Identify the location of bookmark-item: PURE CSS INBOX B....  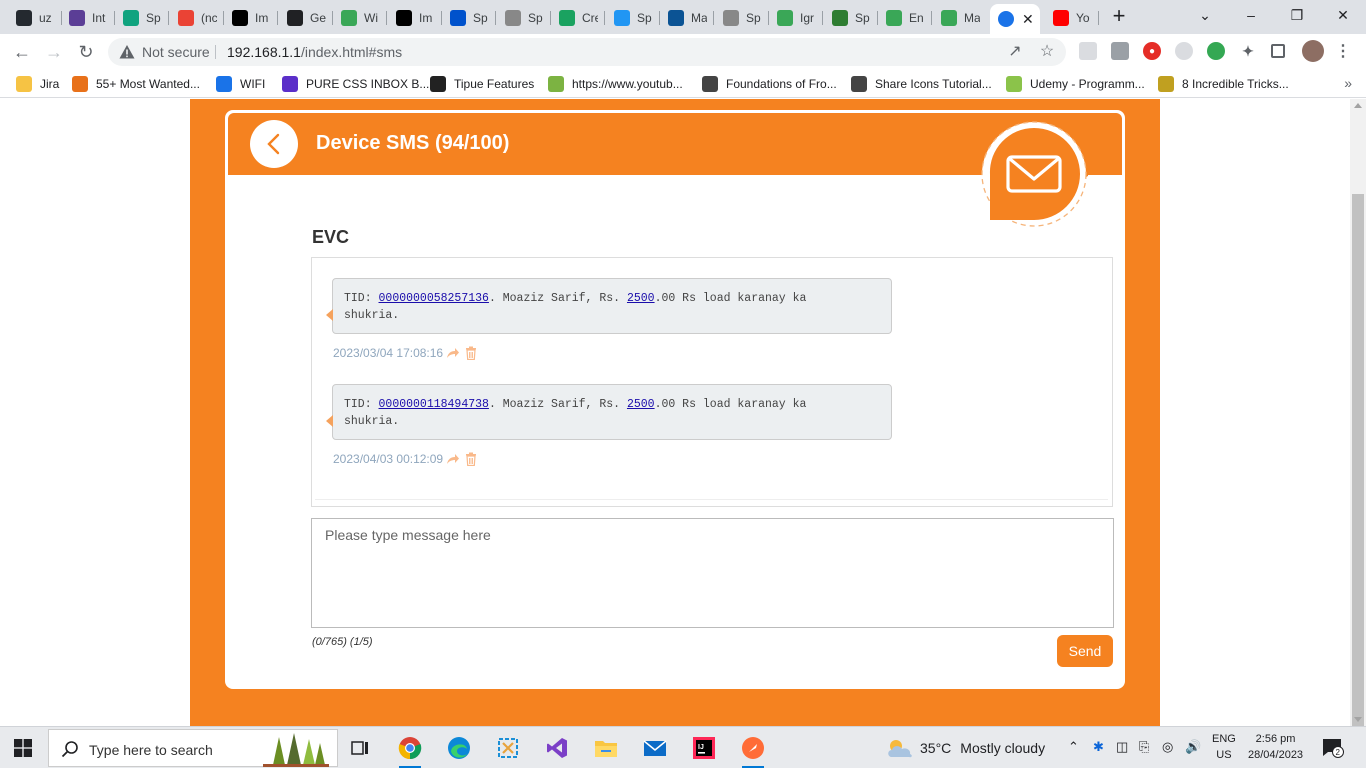
(355, 84).